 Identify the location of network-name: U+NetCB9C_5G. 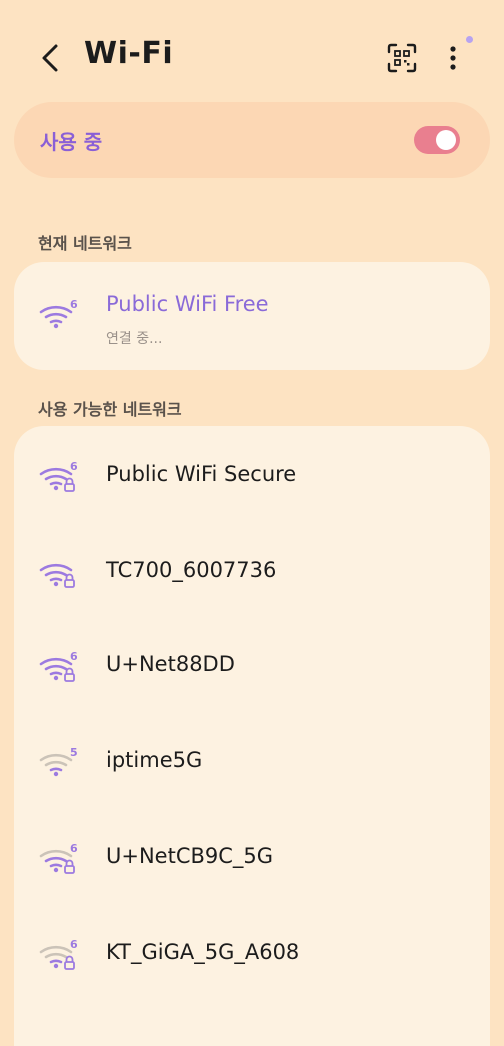
(190, 856).